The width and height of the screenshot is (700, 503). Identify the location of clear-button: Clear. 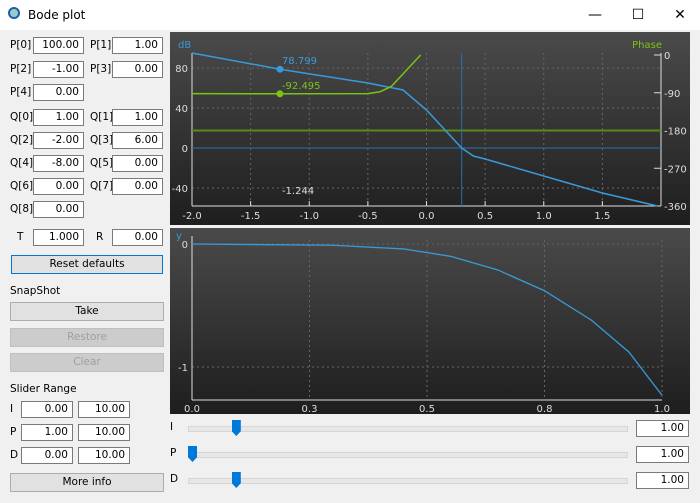
(87, 362).